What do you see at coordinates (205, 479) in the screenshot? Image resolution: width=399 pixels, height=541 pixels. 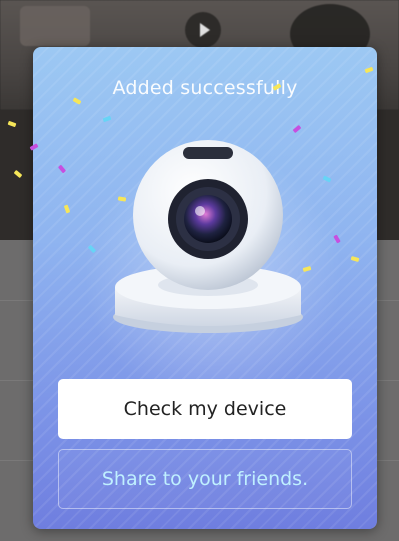 I see `share-to-friends-button: Share to your friends.` at bounding box center [205, 479].